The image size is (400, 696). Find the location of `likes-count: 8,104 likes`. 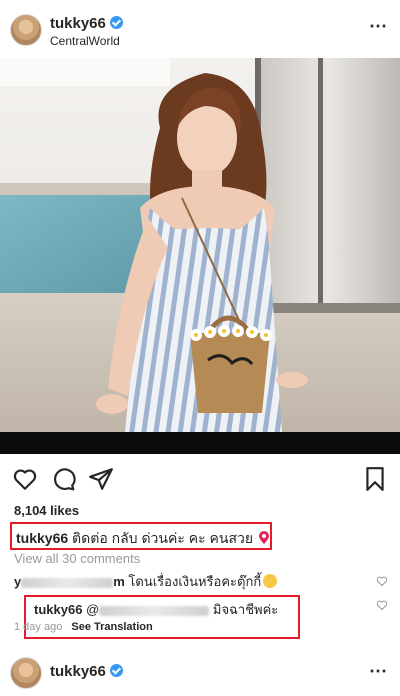

likes-count: 8,104 likes is located at coordinates (46, 510).